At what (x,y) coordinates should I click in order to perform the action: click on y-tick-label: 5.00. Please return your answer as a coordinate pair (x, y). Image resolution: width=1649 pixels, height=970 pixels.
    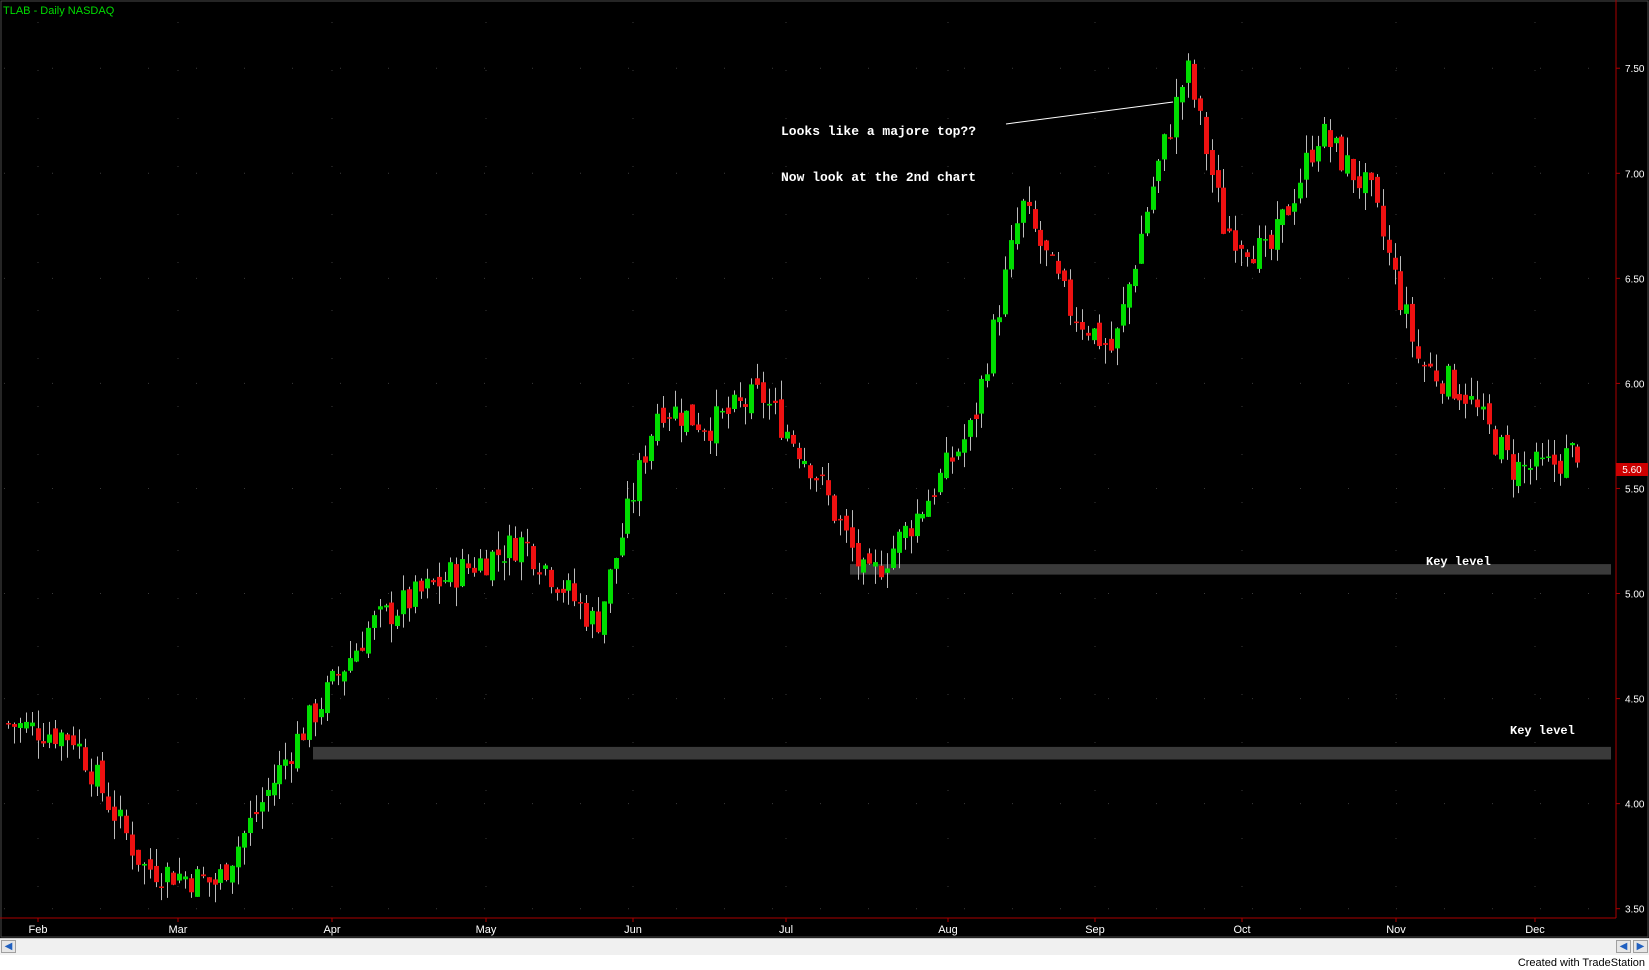
    Looking at the image, I should click on (1635, 595).